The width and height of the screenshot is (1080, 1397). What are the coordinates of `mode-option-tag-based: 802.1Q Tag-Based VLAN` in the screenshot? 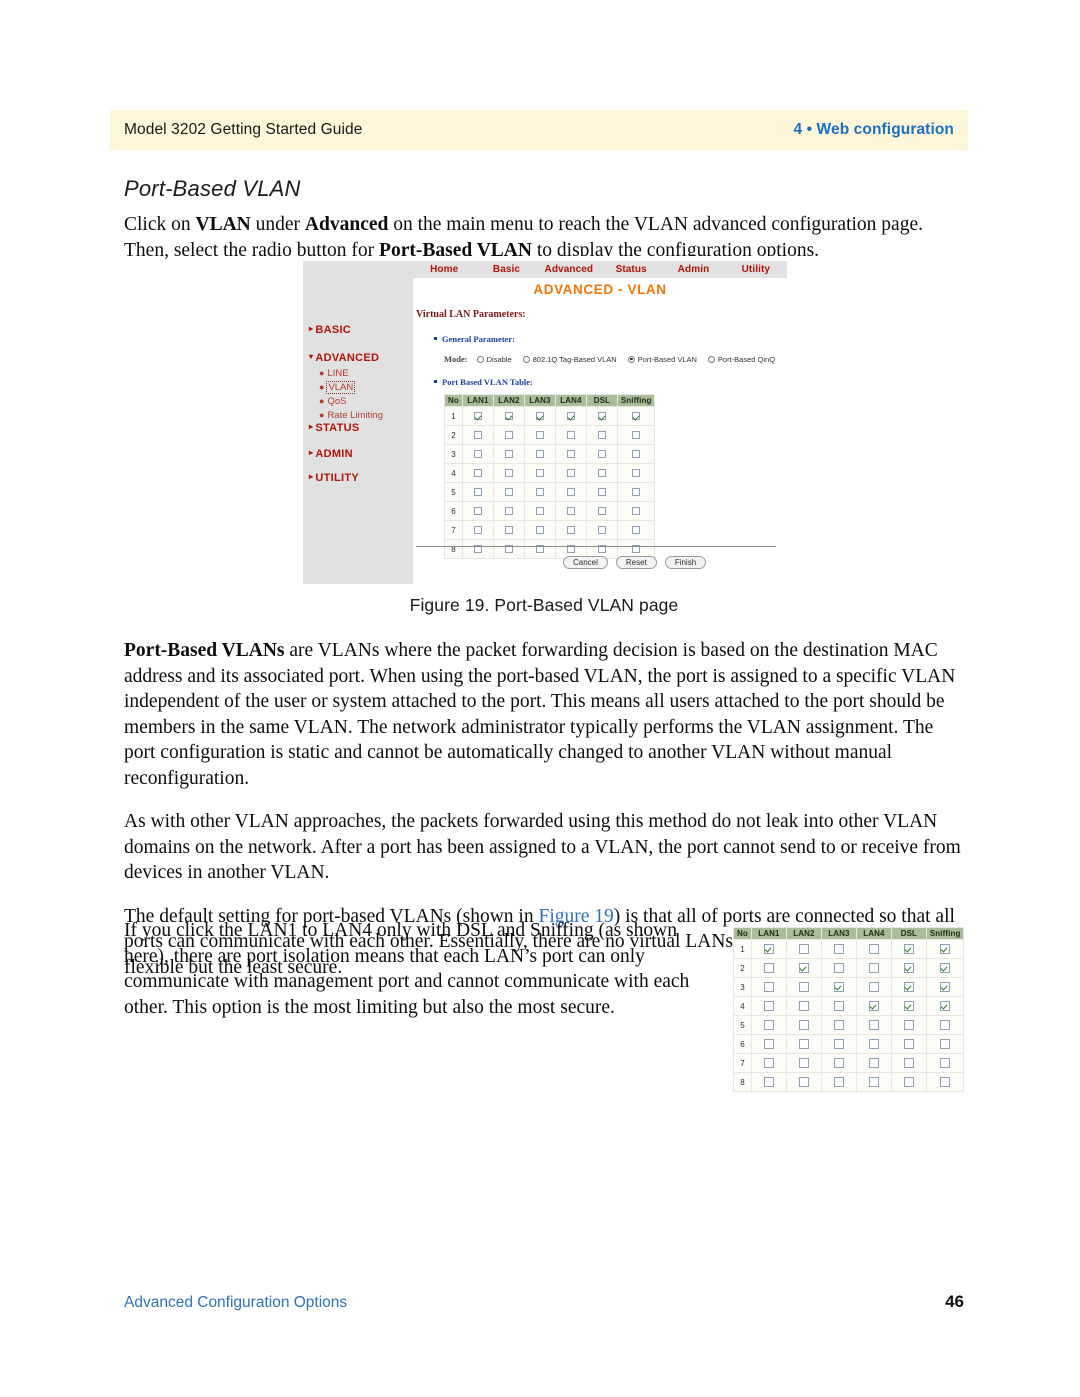 It's located at (569, 359).